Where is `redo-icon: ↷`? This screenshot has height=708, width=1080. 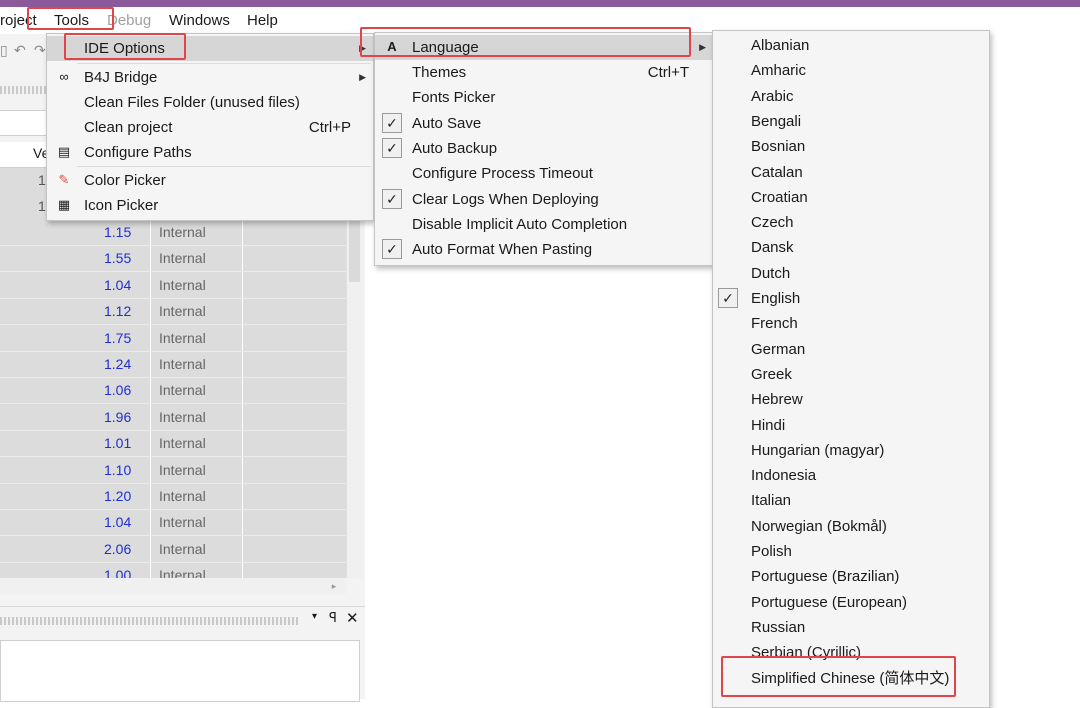 redo-icon: ↷ is located at coordinates (40, 50).